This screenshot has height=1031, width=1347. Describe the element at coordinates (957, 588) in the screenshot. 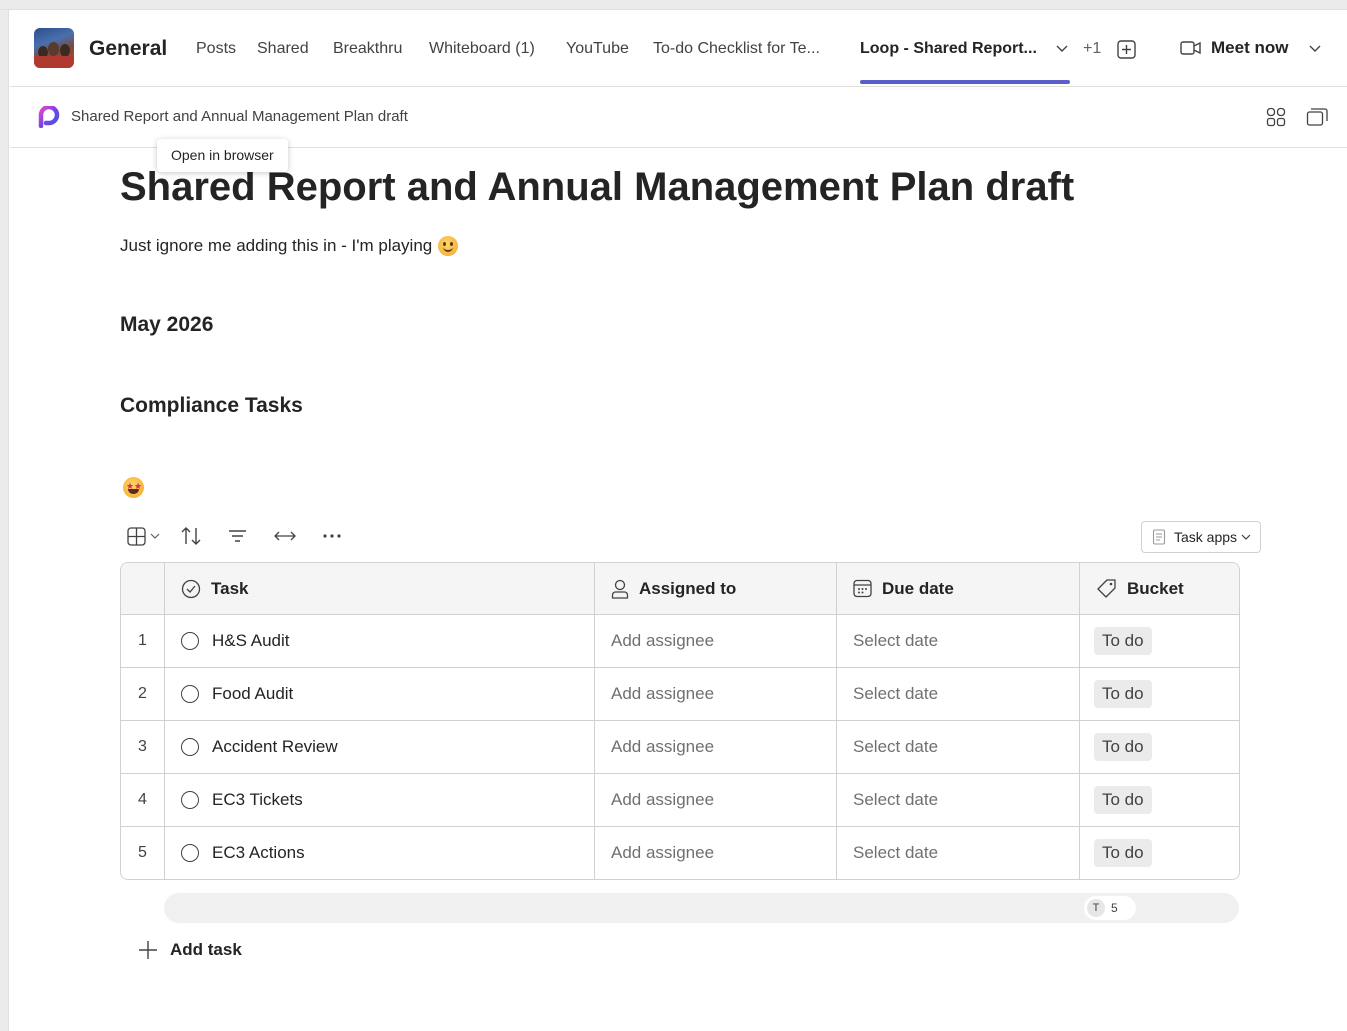

I see `column-header-due-date: Due date` at that location.